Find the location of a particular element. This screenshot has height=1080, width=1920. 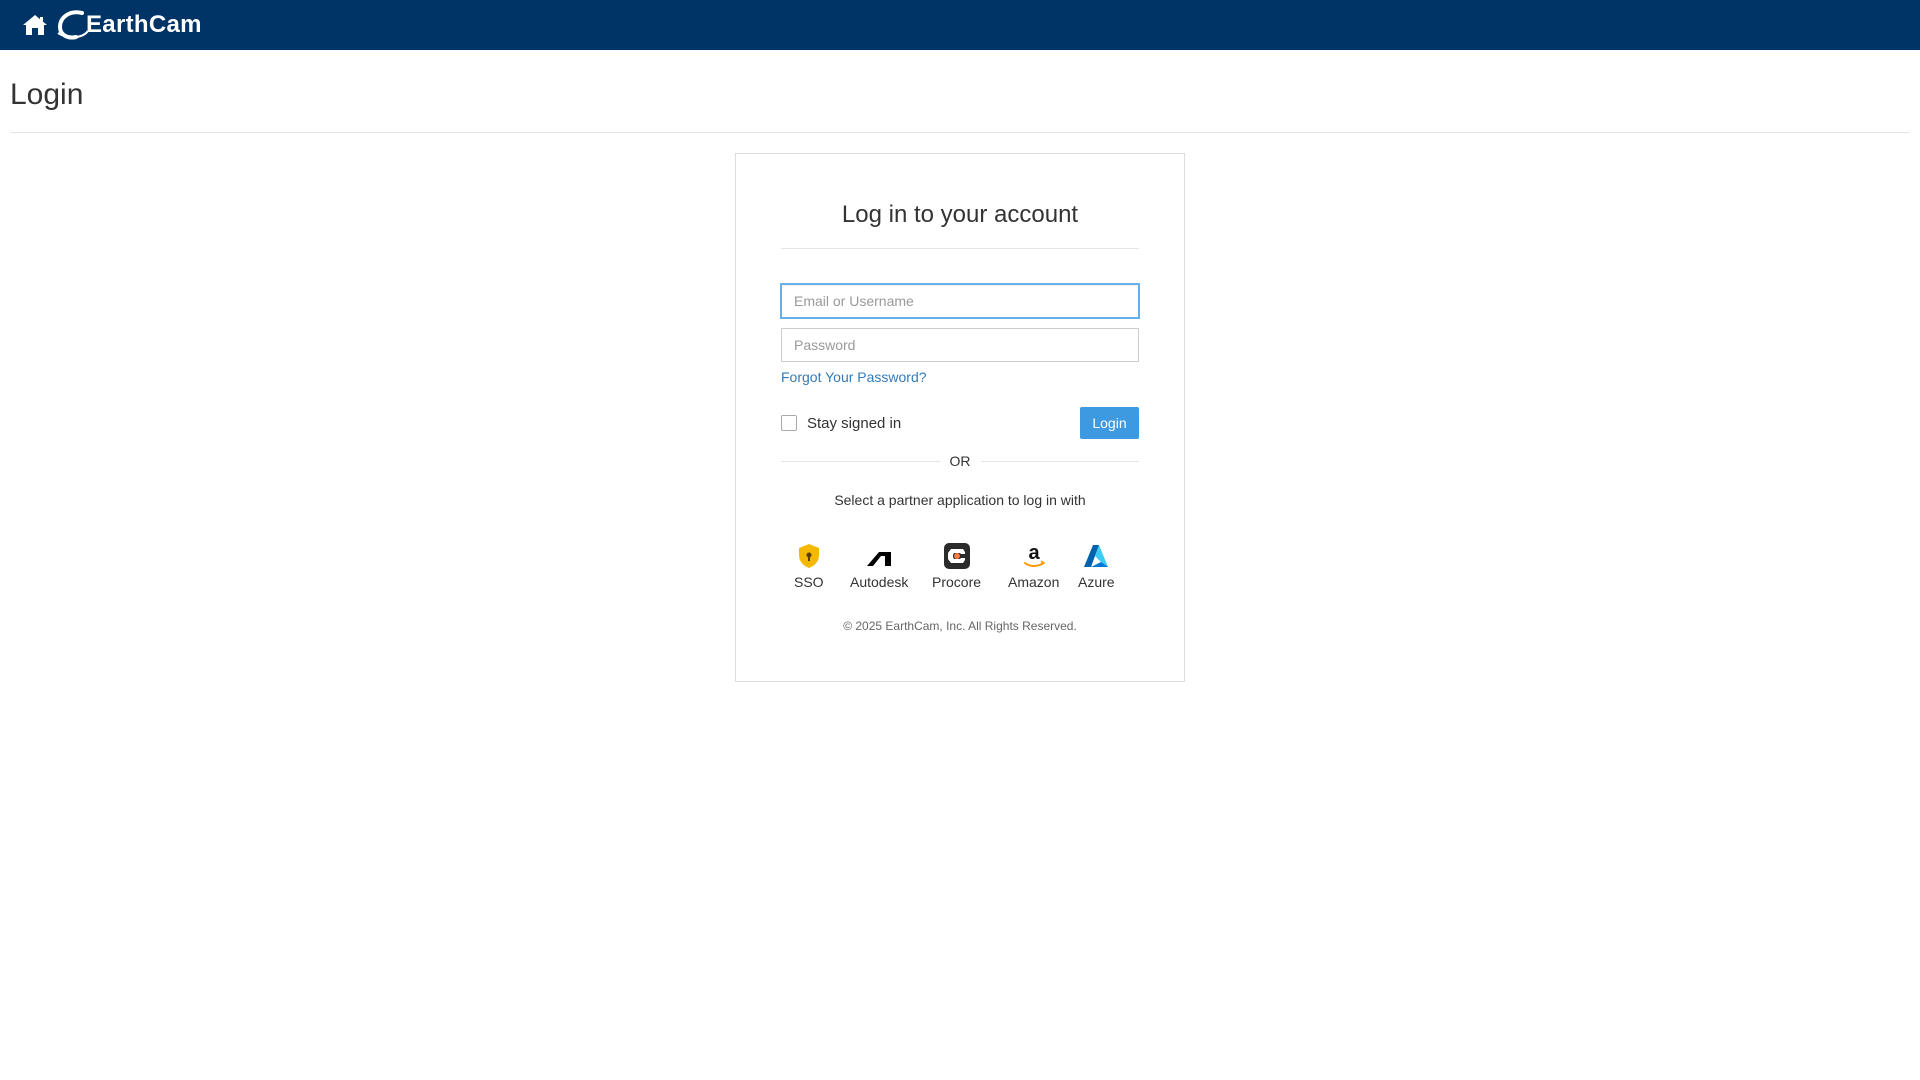

email-username-input is located at coordinates (960, 301).